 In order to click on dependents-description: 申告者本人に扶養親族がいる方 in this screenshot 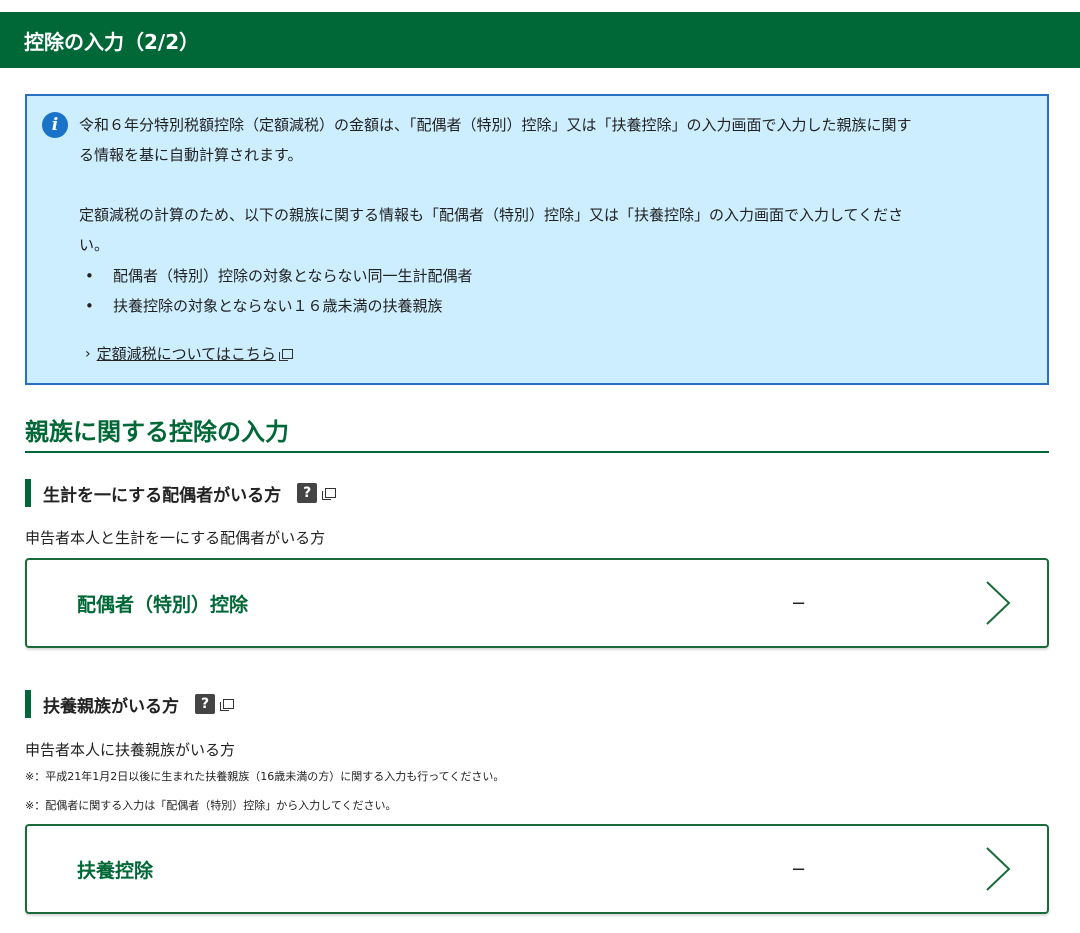, I will do `click(130, 750)`.